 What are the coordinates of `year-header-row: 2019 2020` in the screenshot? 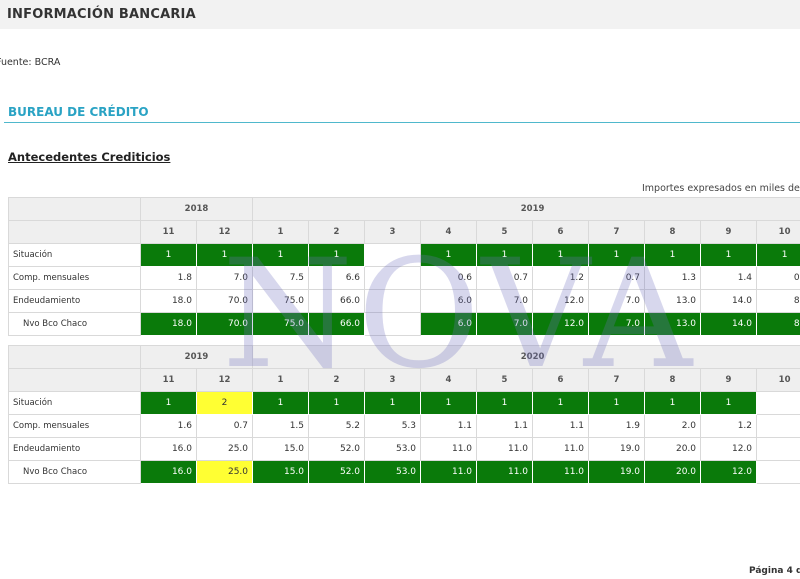 It's located at (404, 357).